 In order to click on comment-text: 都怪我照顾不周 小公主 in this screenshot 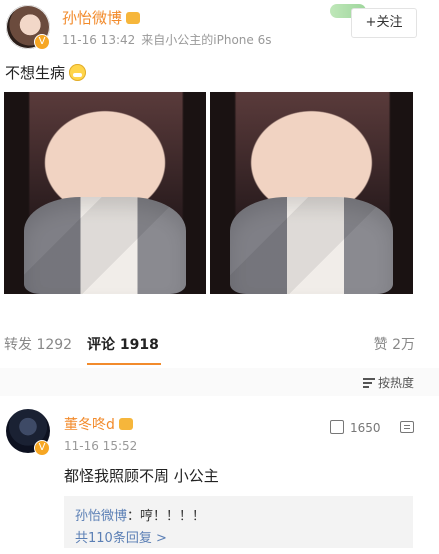, I will do `click(141, 476)`.